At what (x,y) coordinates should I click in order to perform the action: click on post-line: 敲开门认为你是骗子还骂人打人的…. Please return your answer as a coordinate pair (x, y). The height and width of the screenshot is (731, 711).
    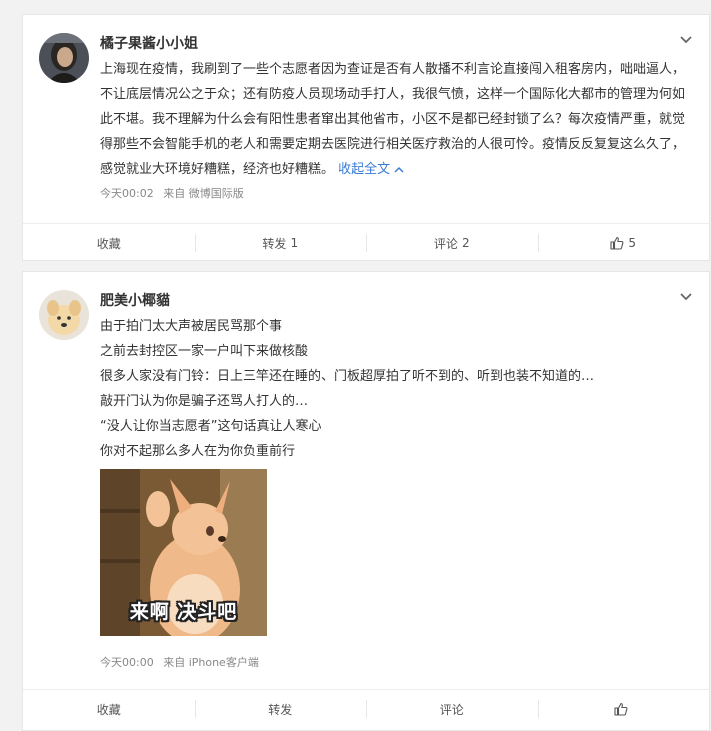
    Looking at the image, I should click on (204, 401).